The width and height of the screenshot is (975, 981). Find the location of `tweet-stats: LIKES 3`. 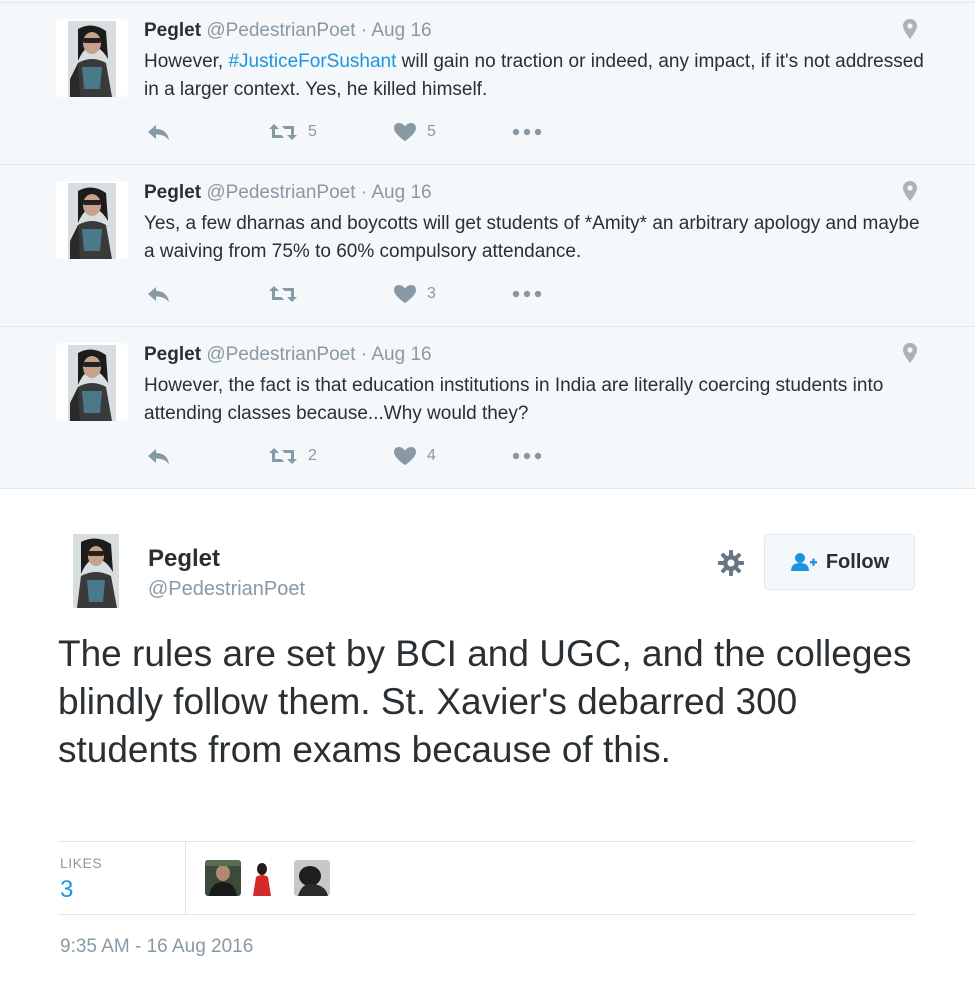

tweet-stats: LIKES 3 is located at coordinates (486, 878).